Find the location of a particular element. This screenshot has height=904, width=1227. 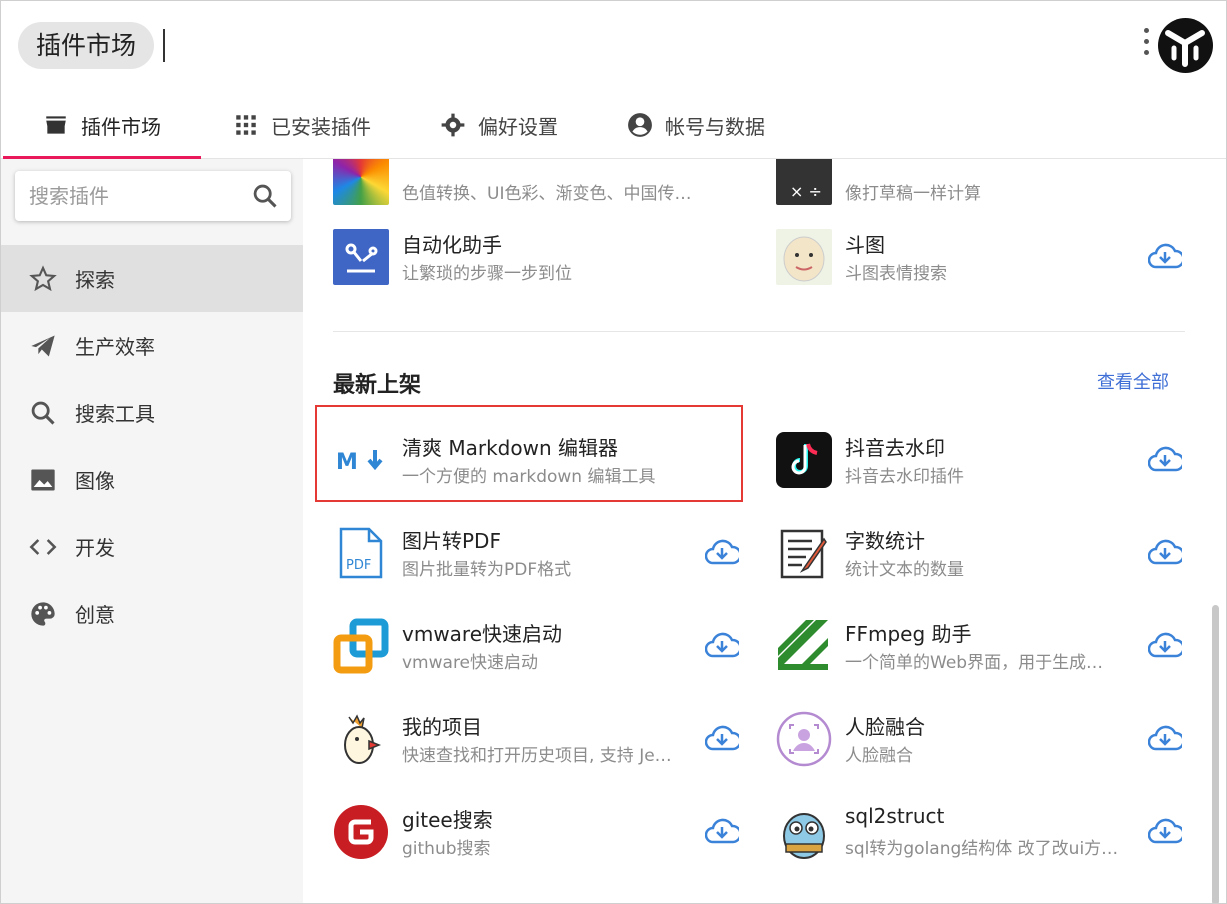

plugin-title: 图片转PDF is located at coordinates (451, 541).